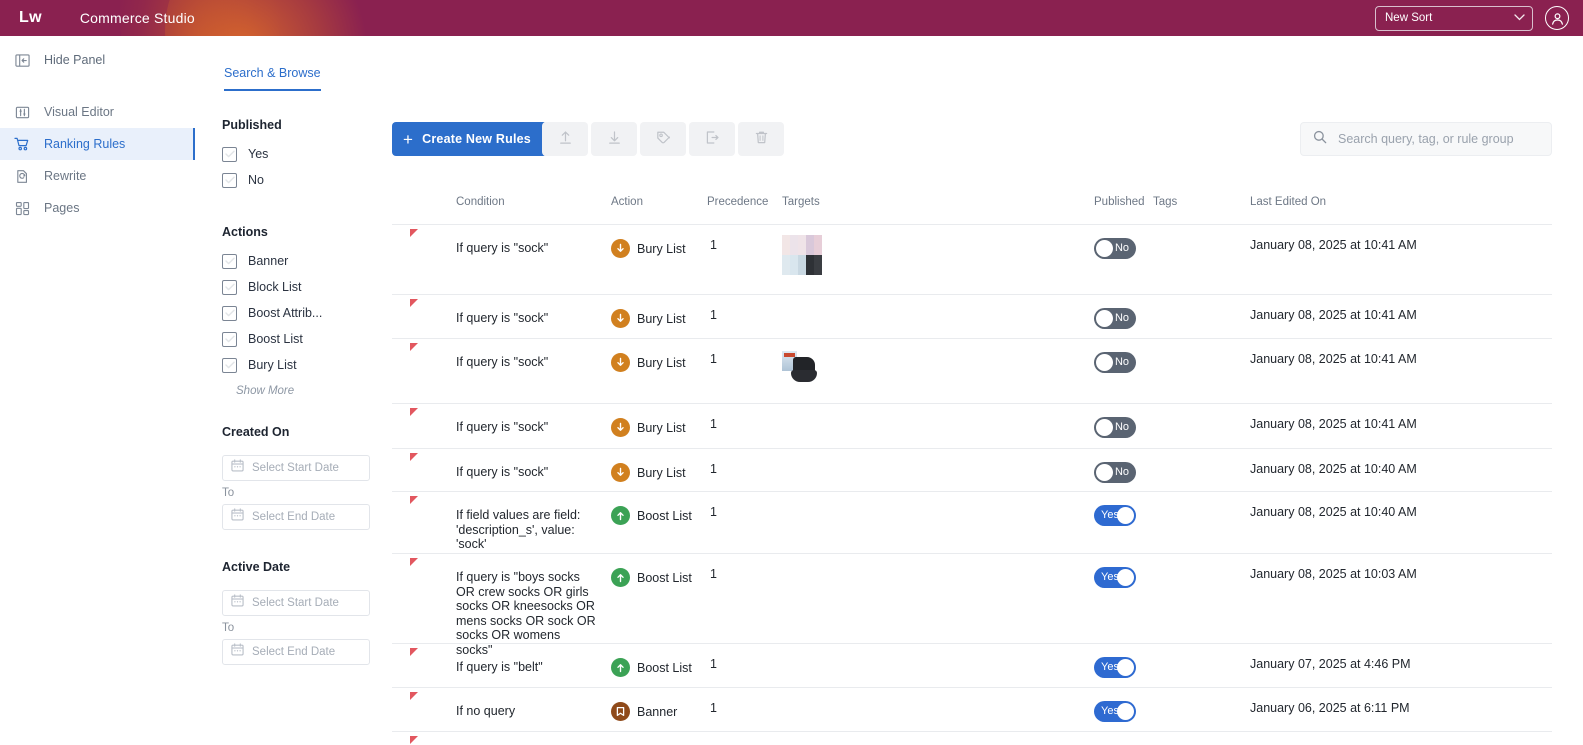 Image resolution: width=1583 pixels, height=745 pixels. I want to click on rule-condition: If no query, so click(486, 711).